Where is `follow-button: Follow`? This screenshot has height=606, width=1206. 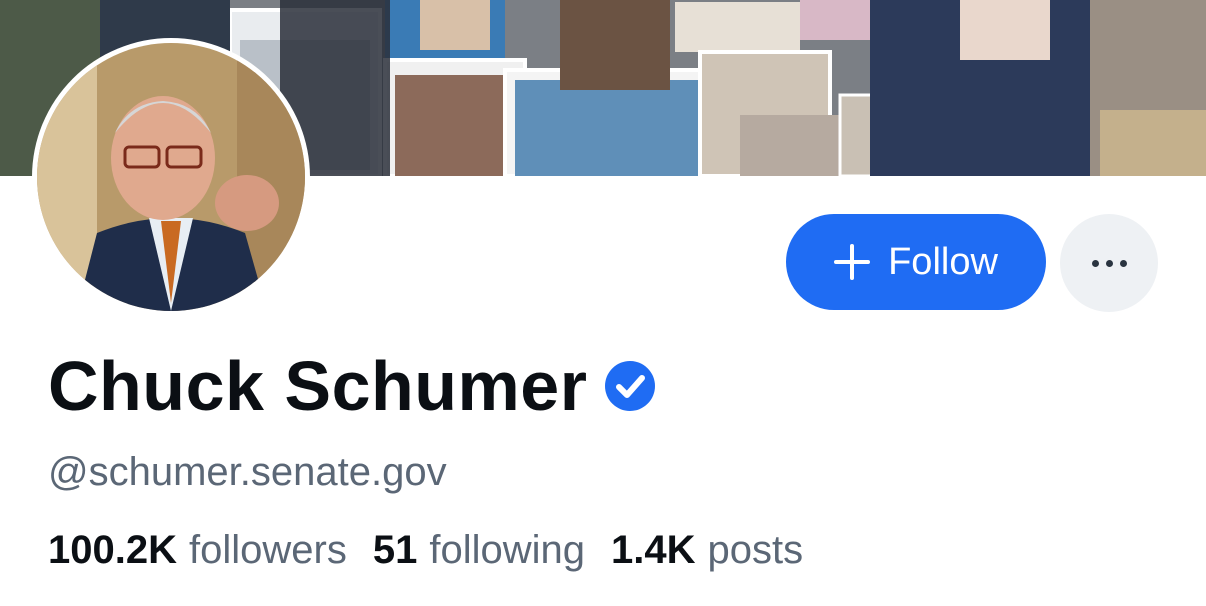 follow-button: Follow is located at coordinates (916, 262).